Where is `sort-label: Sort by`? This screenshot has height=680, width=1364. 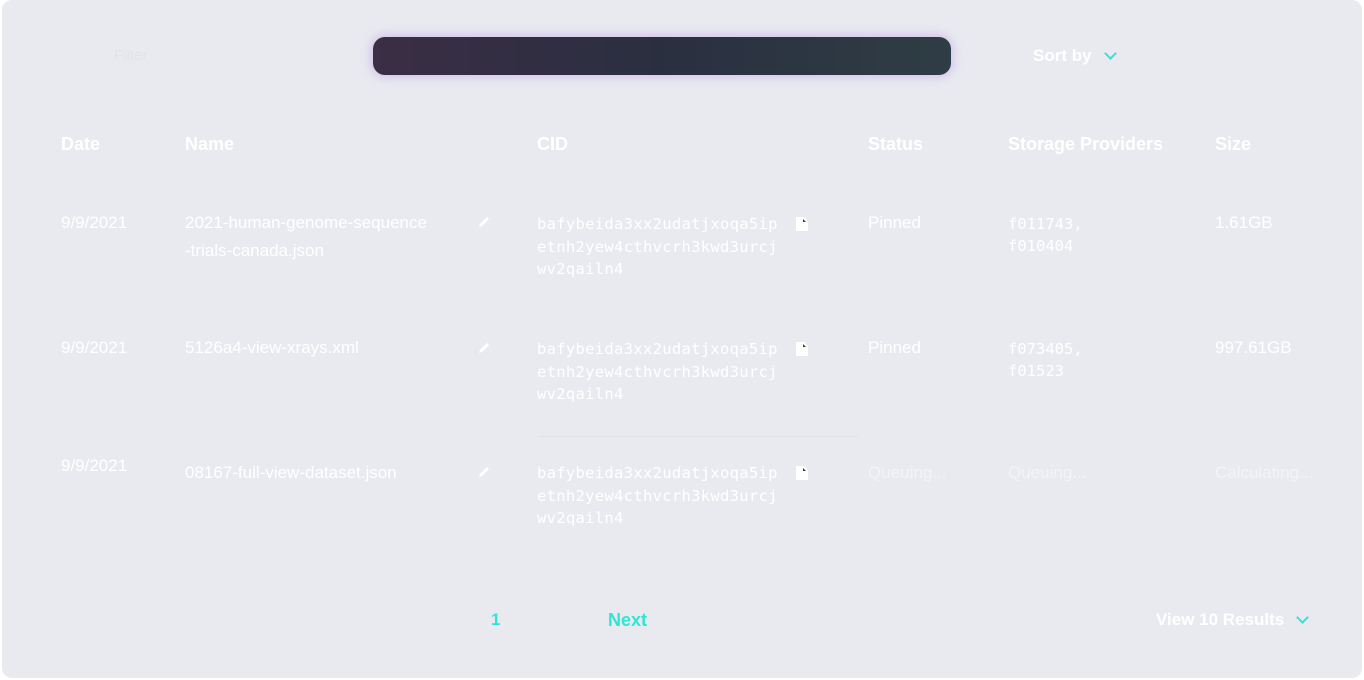
sort-label: Sort by is located at coordinates (1062, 55).